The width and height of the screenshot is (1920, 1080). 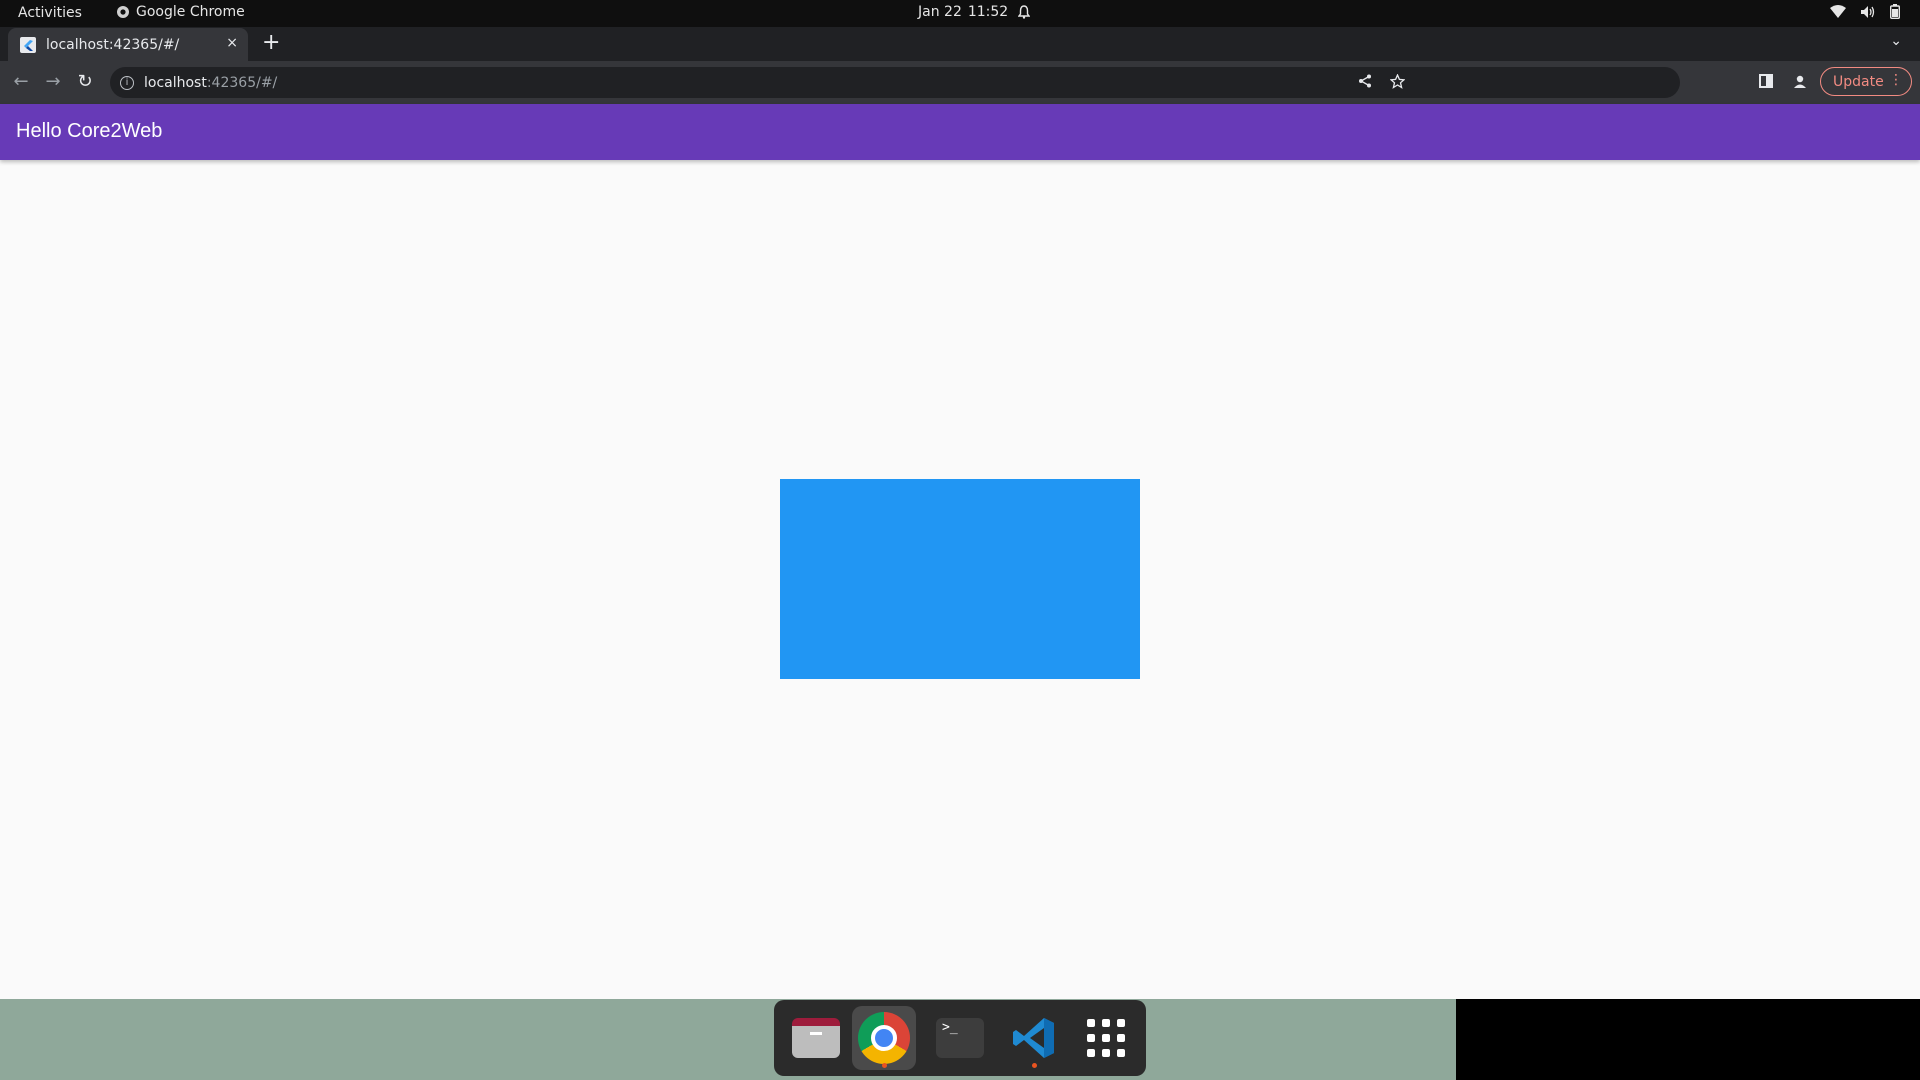 What do you see at coordinates (89, 131) in the screenshot?
I see `app-bar-title: Hello Core2Web` at bounding box center [89, 131].